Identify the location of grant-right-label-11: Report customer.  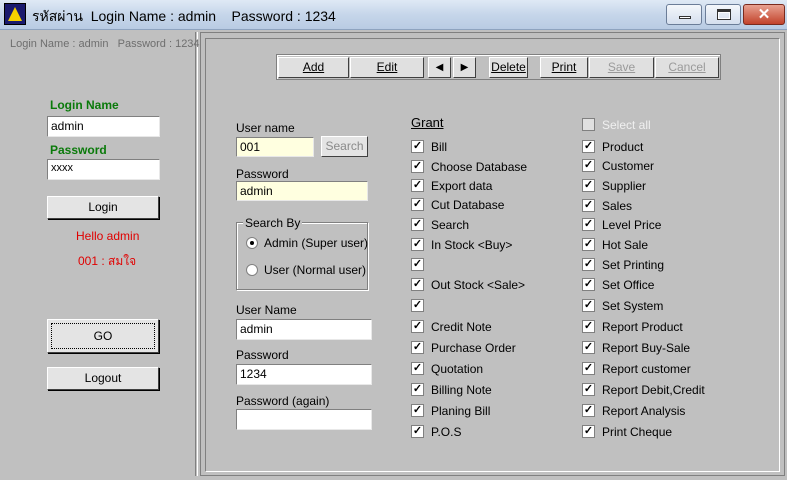
(646, 369).